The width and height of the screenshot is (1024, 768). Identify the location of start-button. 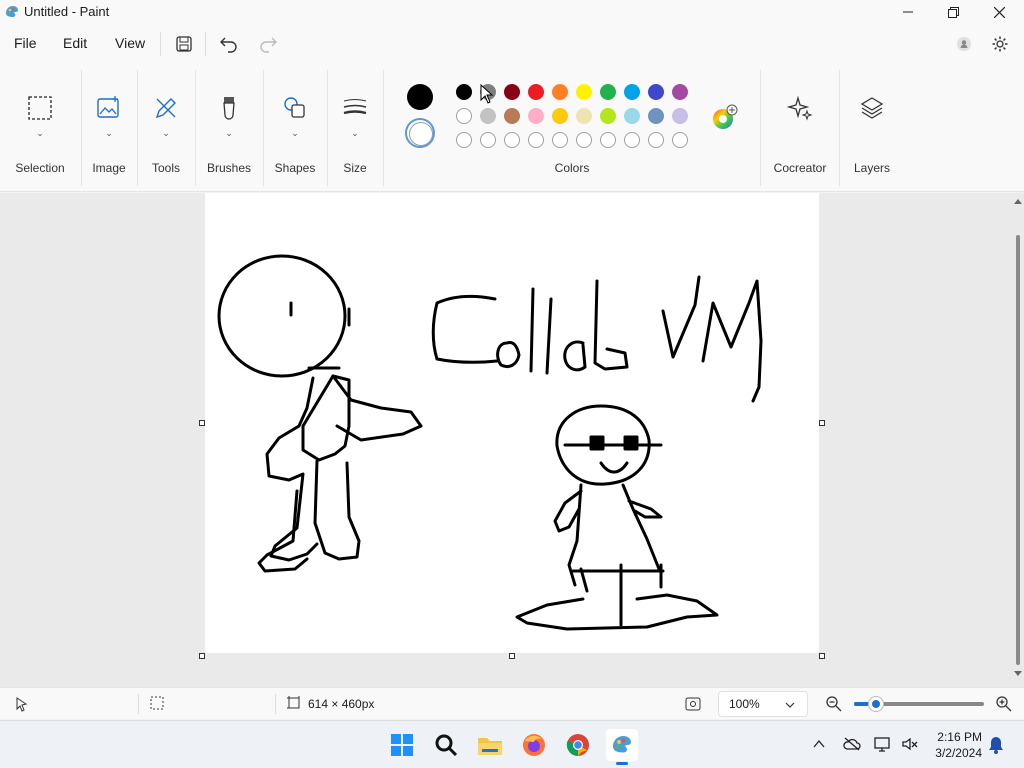
(402, 745).